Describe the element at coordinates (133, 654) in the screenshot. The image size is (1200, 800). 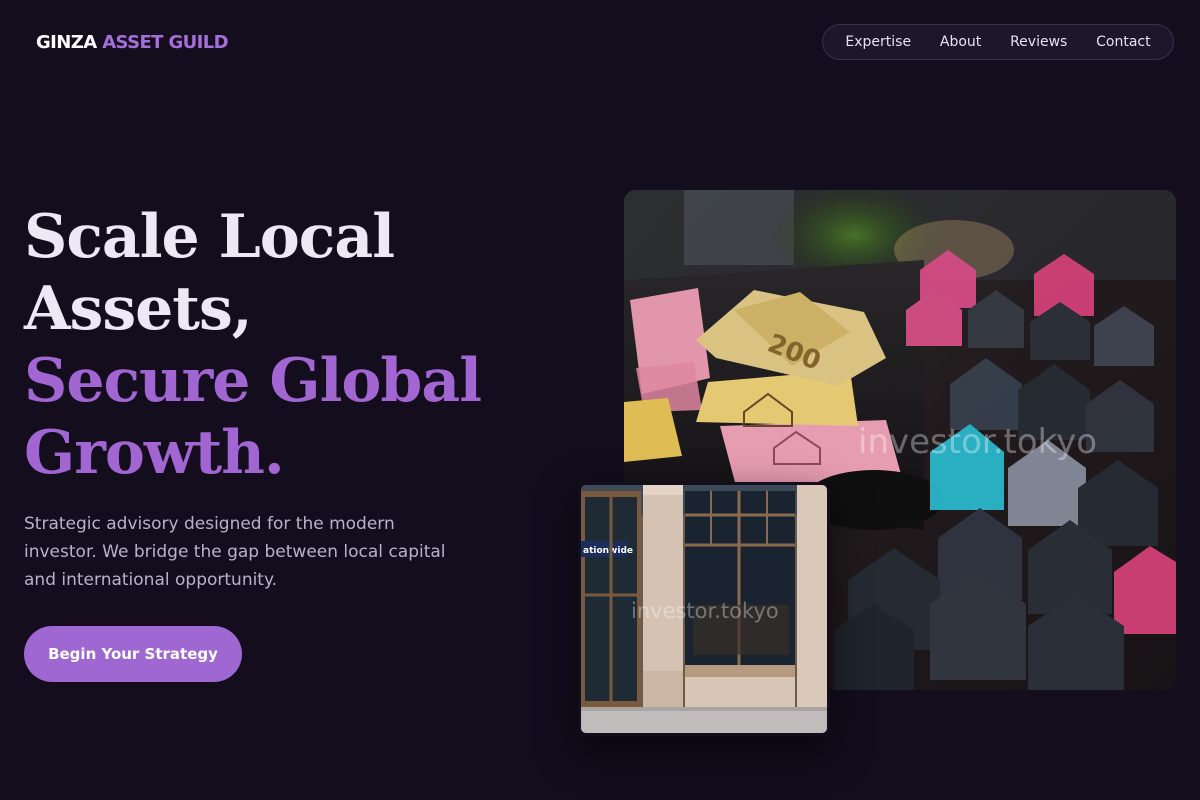
I see `begin-strategy-button: Begin Your Strategy` at that location.